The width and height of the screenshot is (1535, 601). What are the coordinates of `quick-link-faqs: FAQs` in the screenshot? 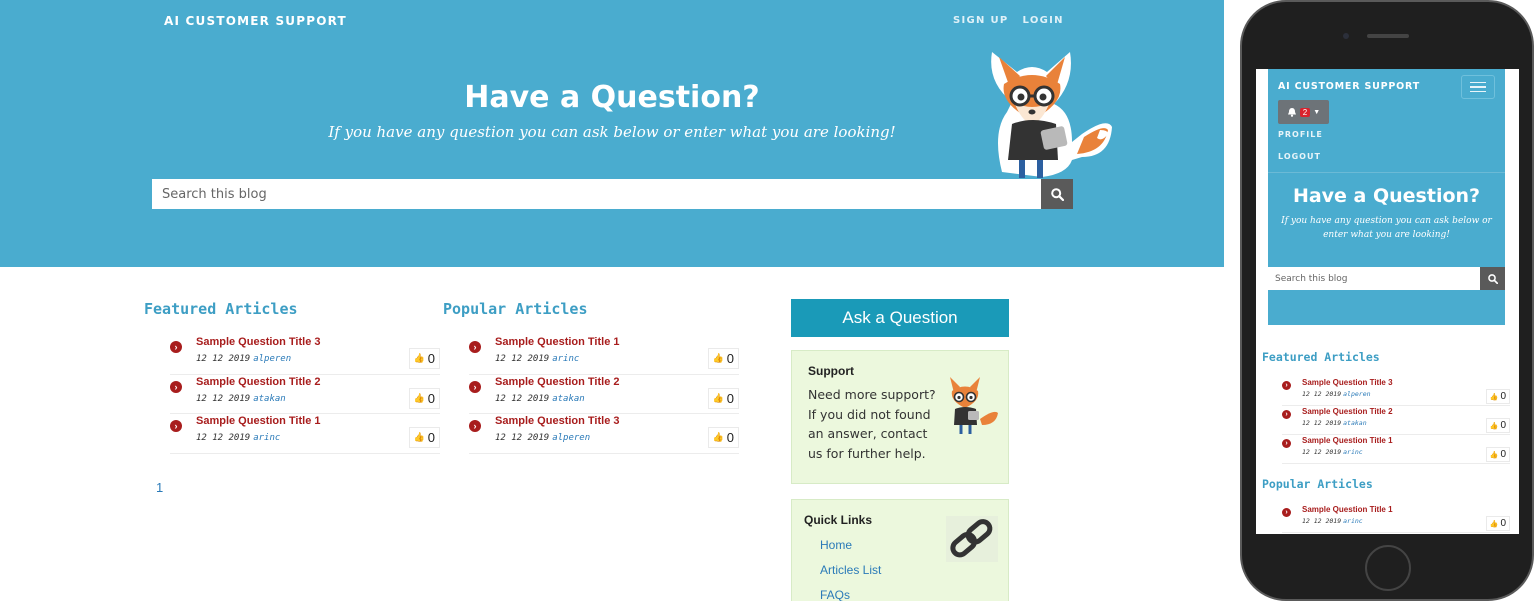 It's located at (835, 594).